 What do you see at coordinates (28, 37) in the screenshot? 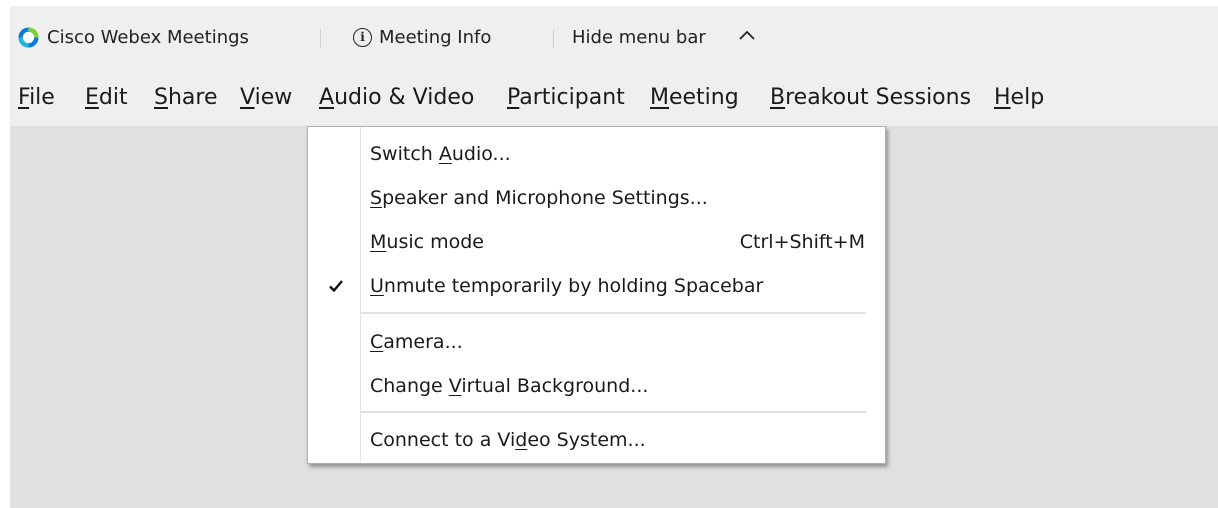
I see `webex-logo-icon` at bounding box center [28, 37].